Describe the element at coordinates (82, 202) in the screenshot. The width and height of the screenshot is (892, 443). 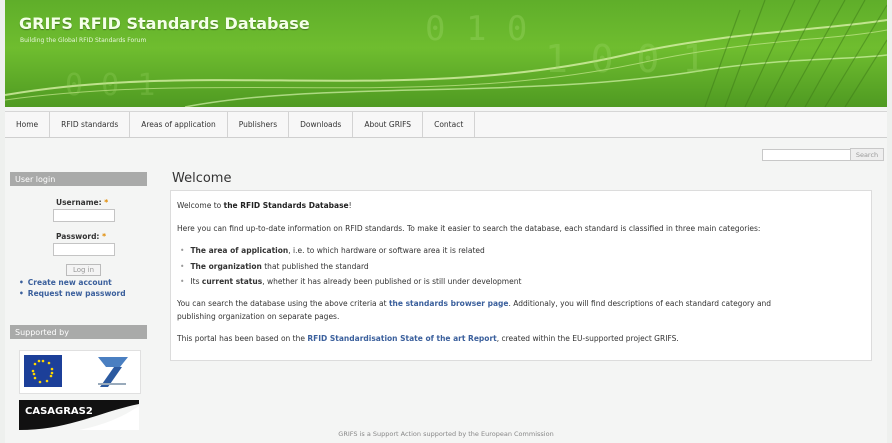
I see `username-label: Username: *` at that location.